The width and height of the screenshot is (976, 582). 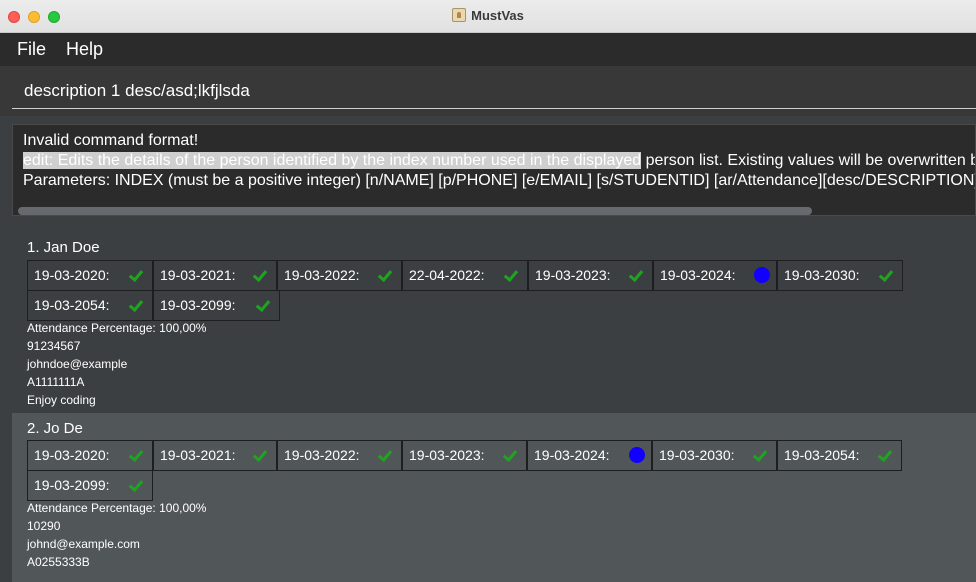 What do you see at coordinates (415, 211) in the screenshot?
I see `horizontal-scrollbar` at bounding box center [415, 211].